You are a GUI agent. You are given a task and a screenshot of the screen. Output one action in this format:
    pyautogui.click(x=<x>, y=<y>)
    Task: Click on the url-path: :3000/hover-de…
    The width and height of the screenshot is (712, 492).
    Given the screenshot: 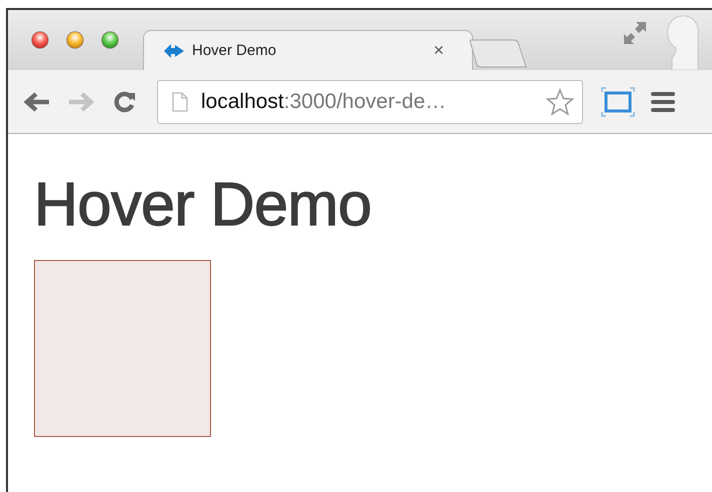 What is the action you would take?
    pyautogui.click(x=366, y=102)
    